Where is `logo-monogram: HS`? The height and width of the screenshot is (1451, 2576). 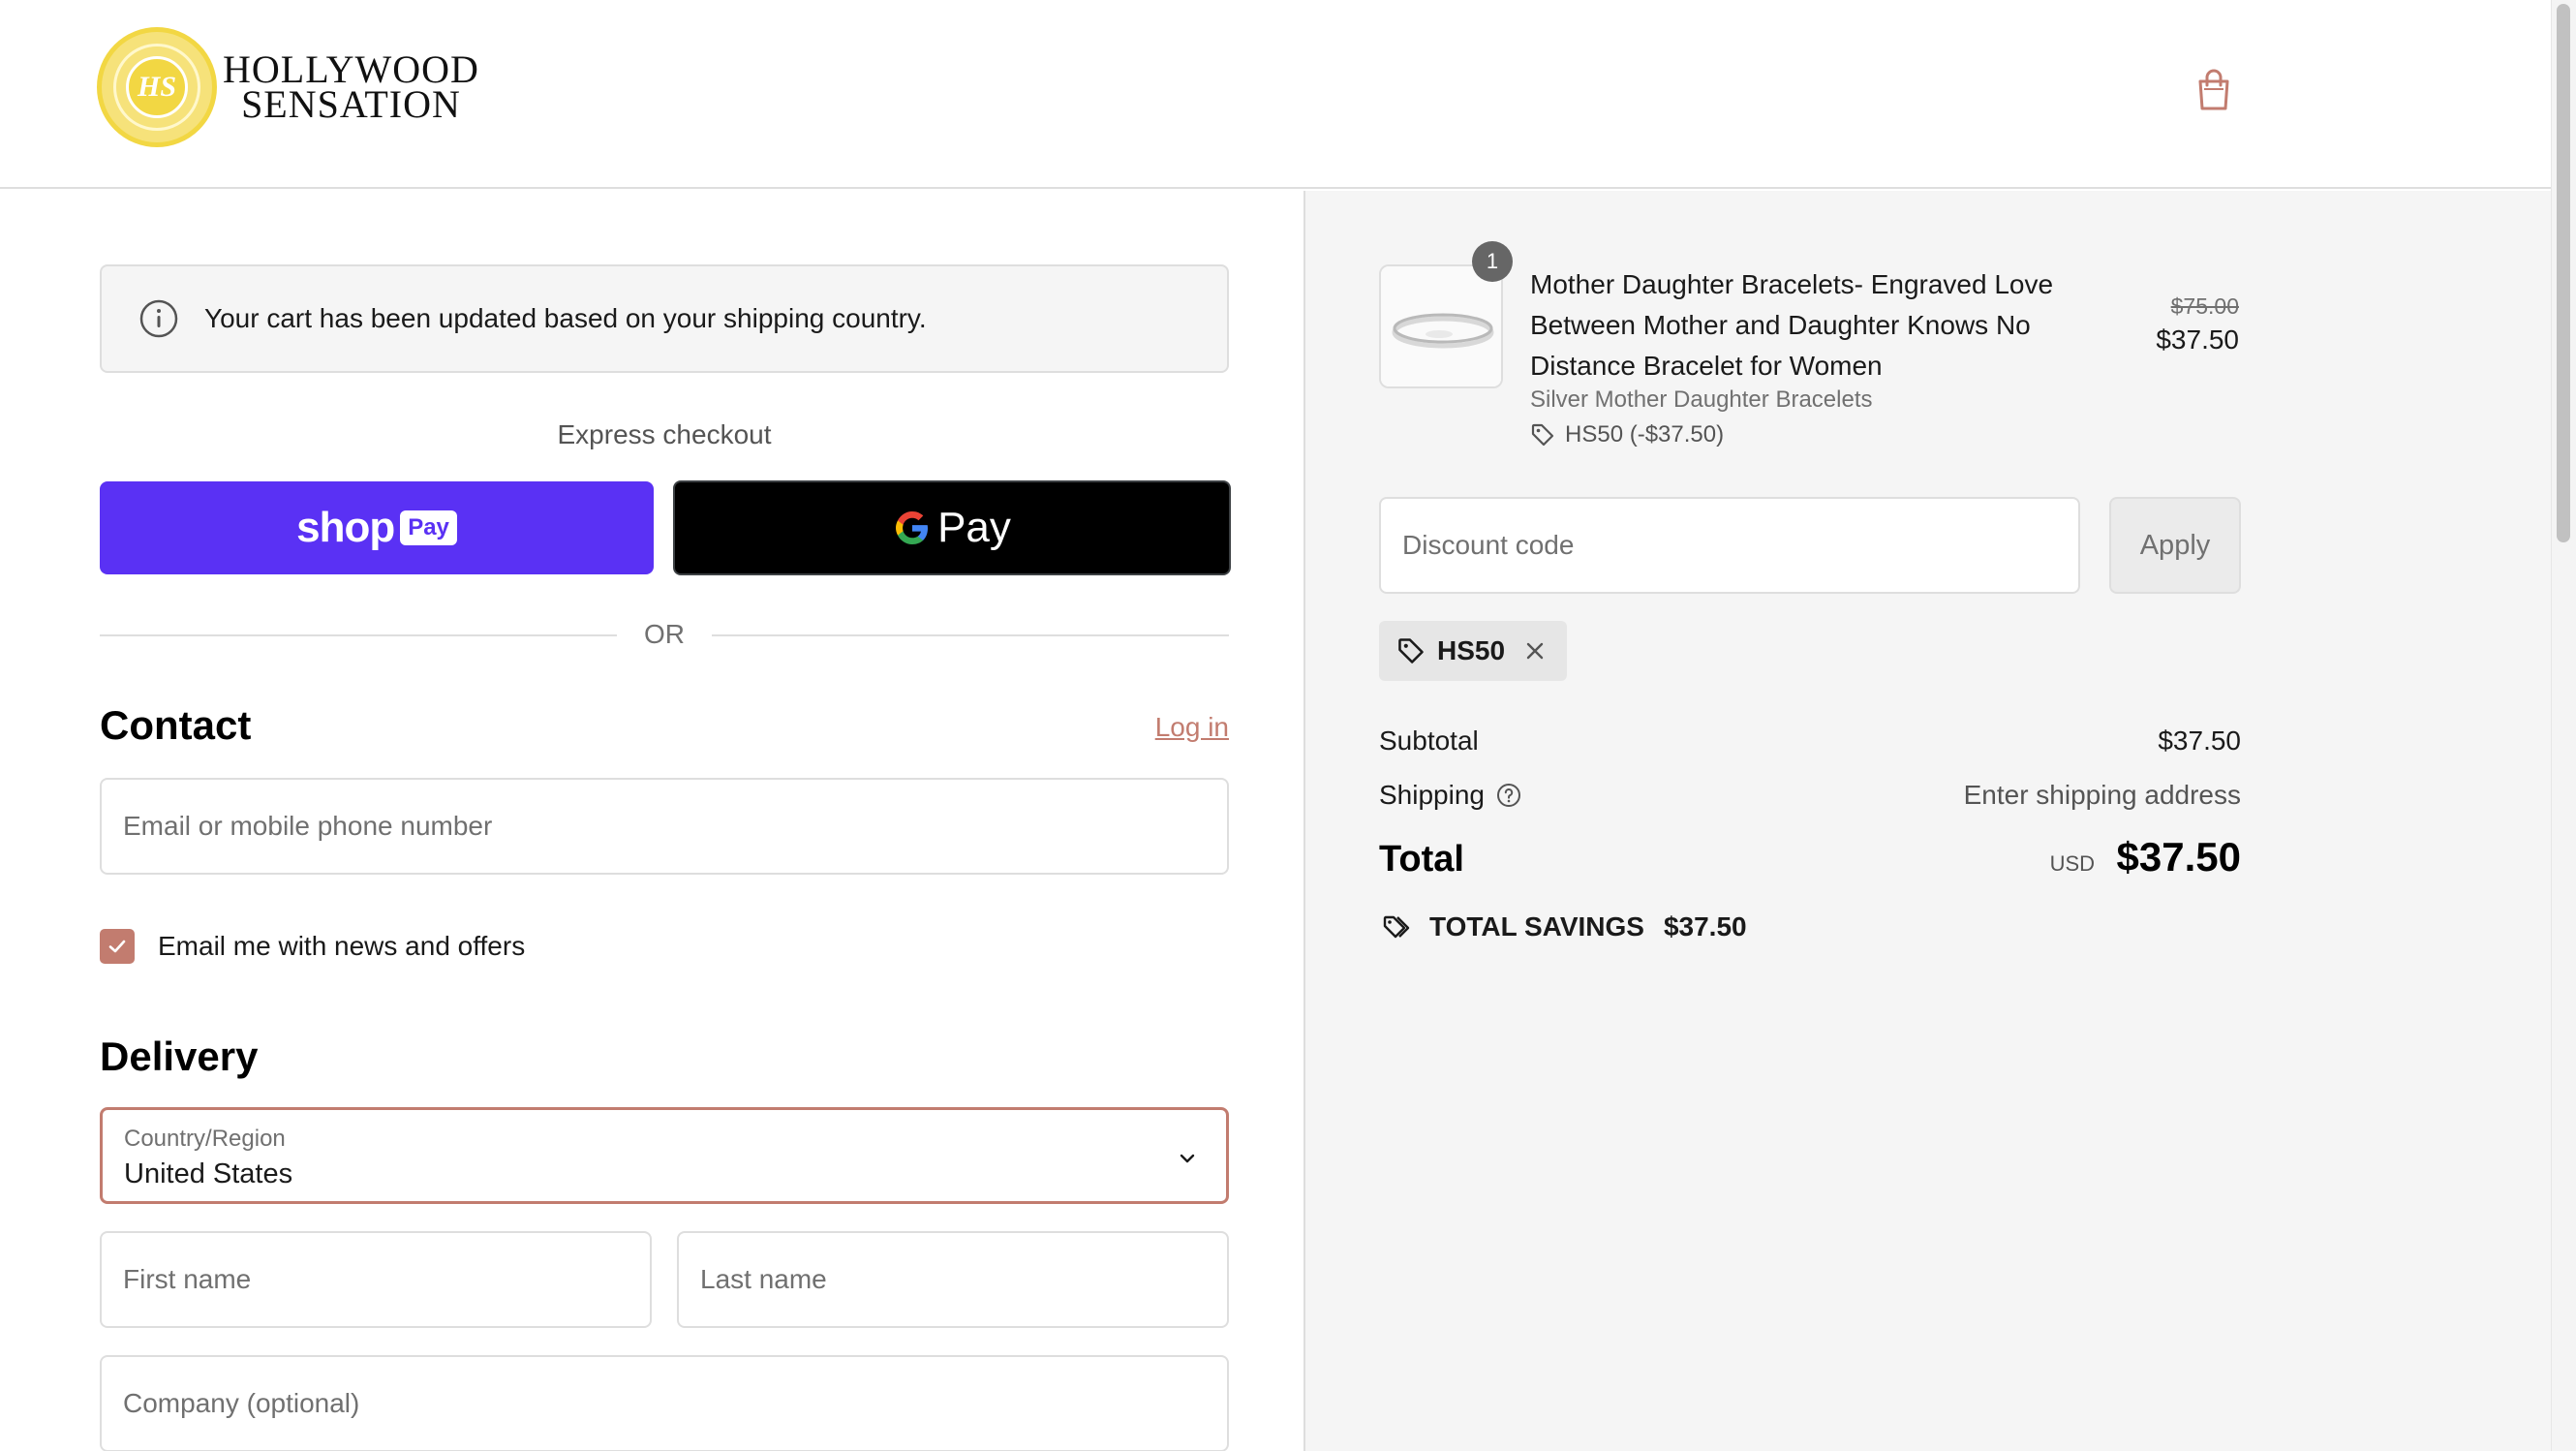 logo-monogram: HS is located at coordinates (157, 87).